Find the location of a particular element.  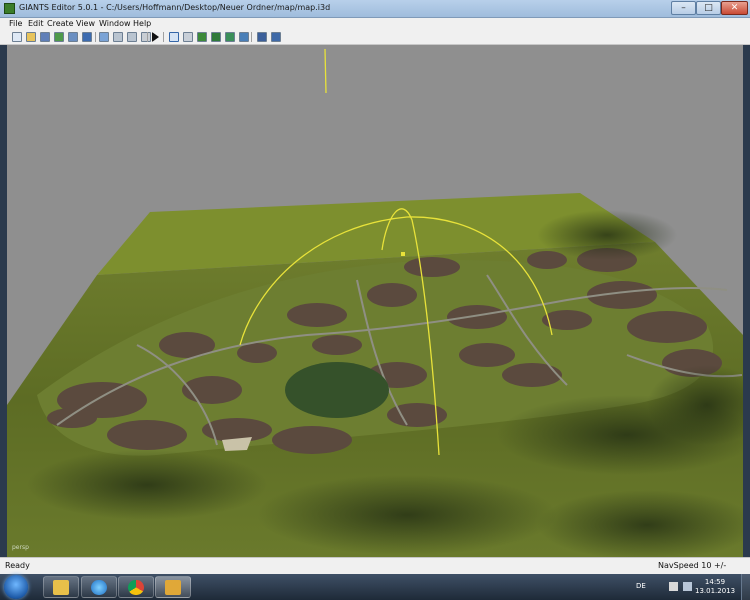

explorer-icon is located at coordinates (61, 587).